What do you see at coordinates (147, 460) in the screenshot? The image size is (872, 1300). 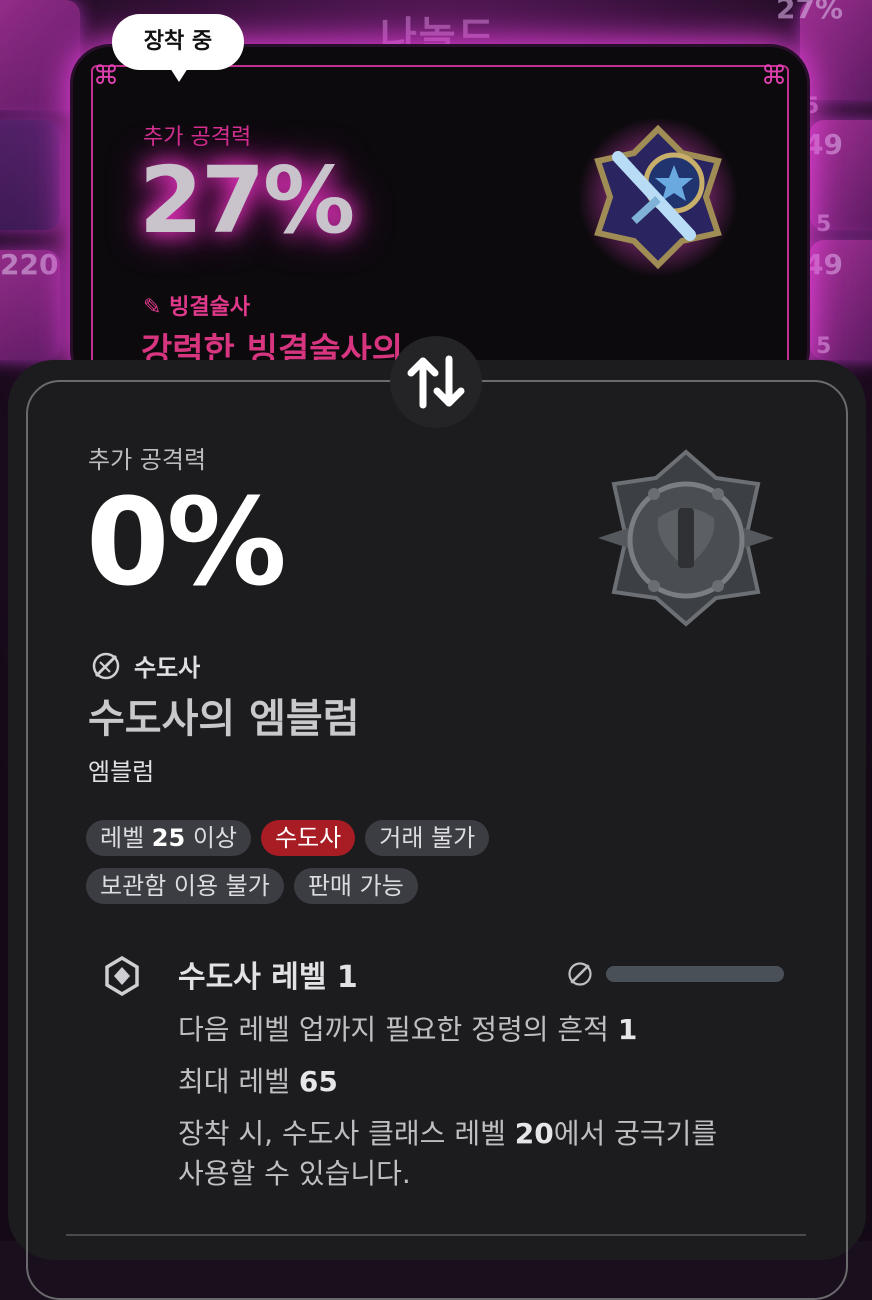 I see `stat-label: 추가 공격력` at bounding box center [147, 460].